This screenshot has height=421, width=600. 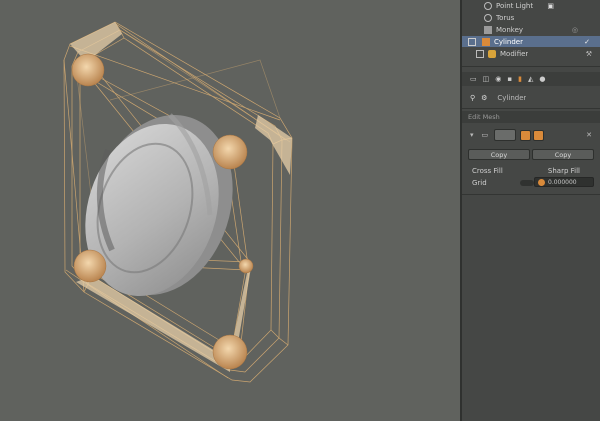 I want to click on outliner-row: Torus, so click(x=531, y=17).